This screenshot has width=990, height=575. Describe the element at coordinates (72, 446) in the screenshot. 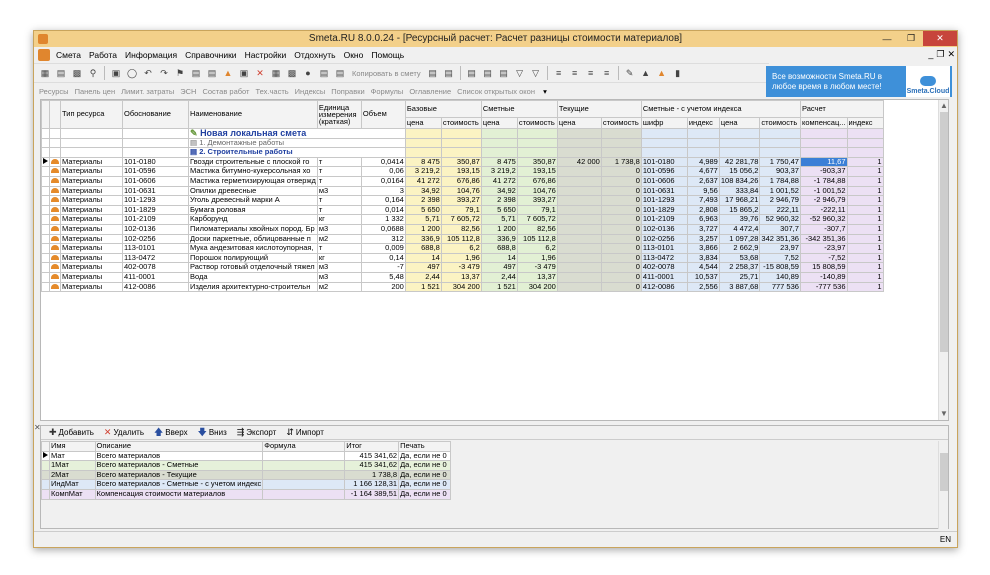

I see `col-var-name: Имя` at that location.